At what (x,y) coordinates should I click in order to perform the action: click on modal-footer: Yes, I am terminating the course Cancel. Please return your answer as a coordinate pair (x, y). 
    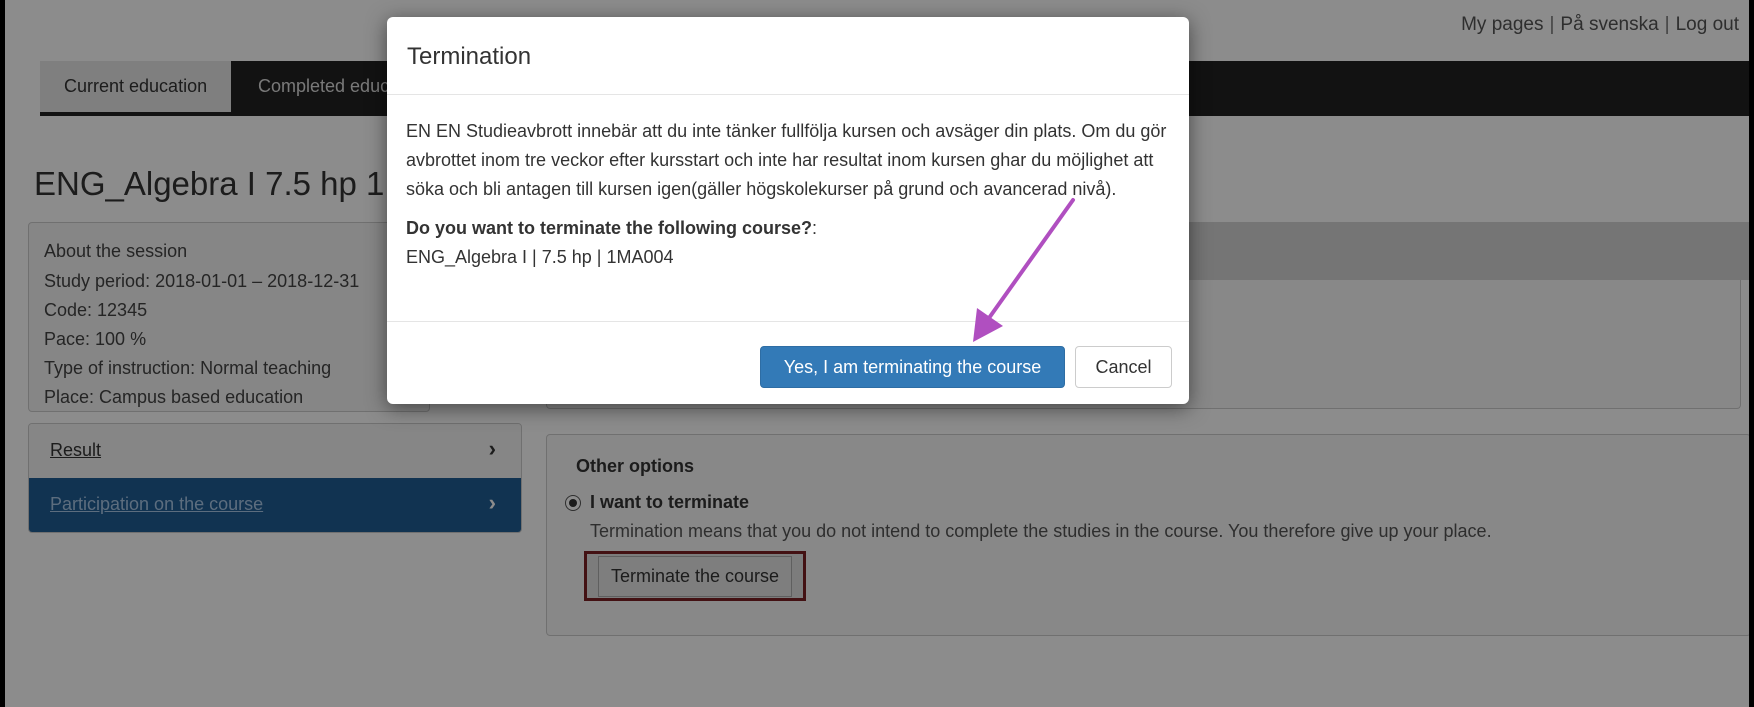
    Looking at the image, I should click on (788, 363).